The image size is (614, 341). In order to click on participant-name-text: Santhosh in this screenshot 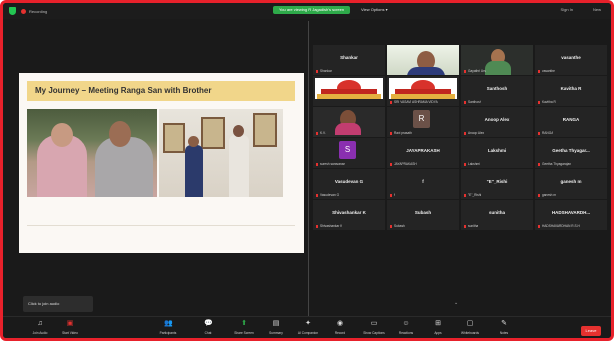, I will do `click(475, 102)`.